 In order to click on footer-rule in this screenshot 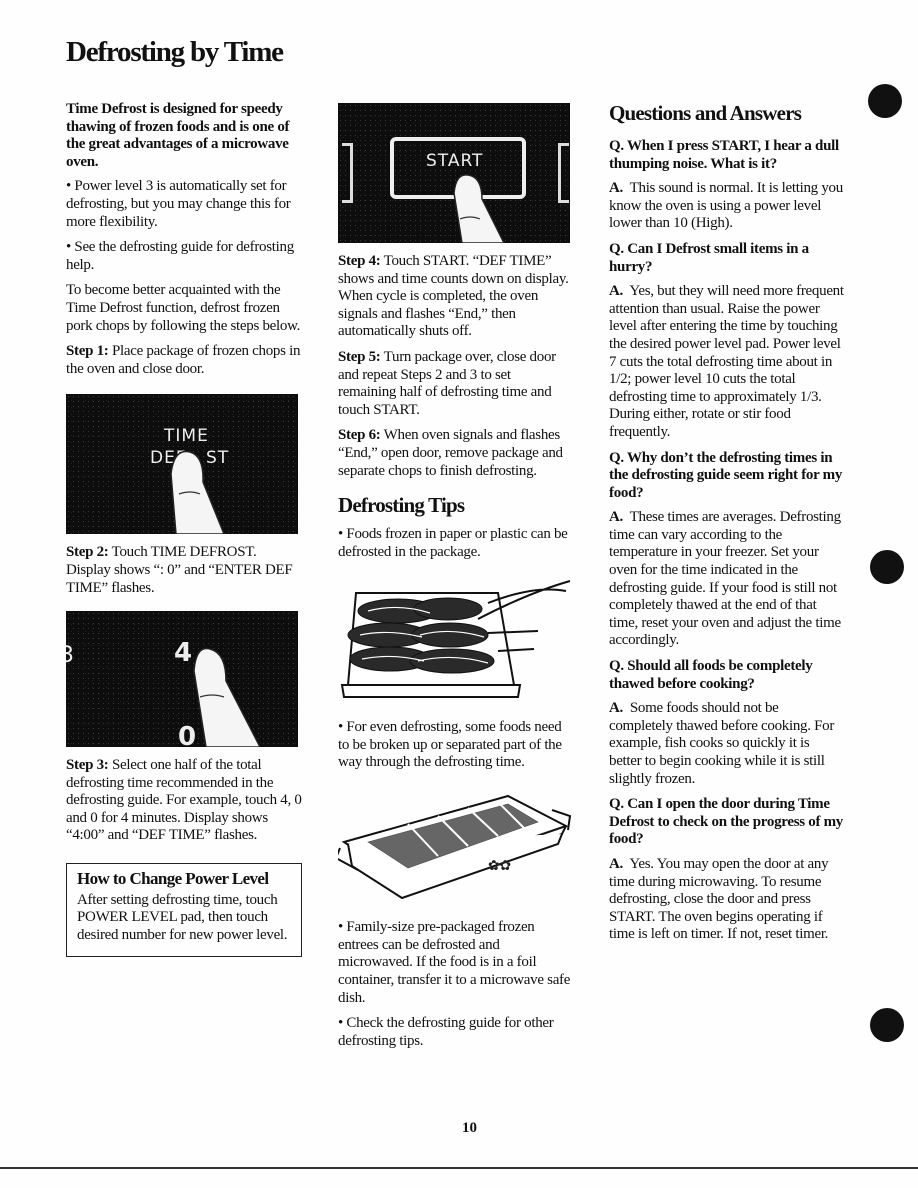, I will do `click(459, 1168)`.